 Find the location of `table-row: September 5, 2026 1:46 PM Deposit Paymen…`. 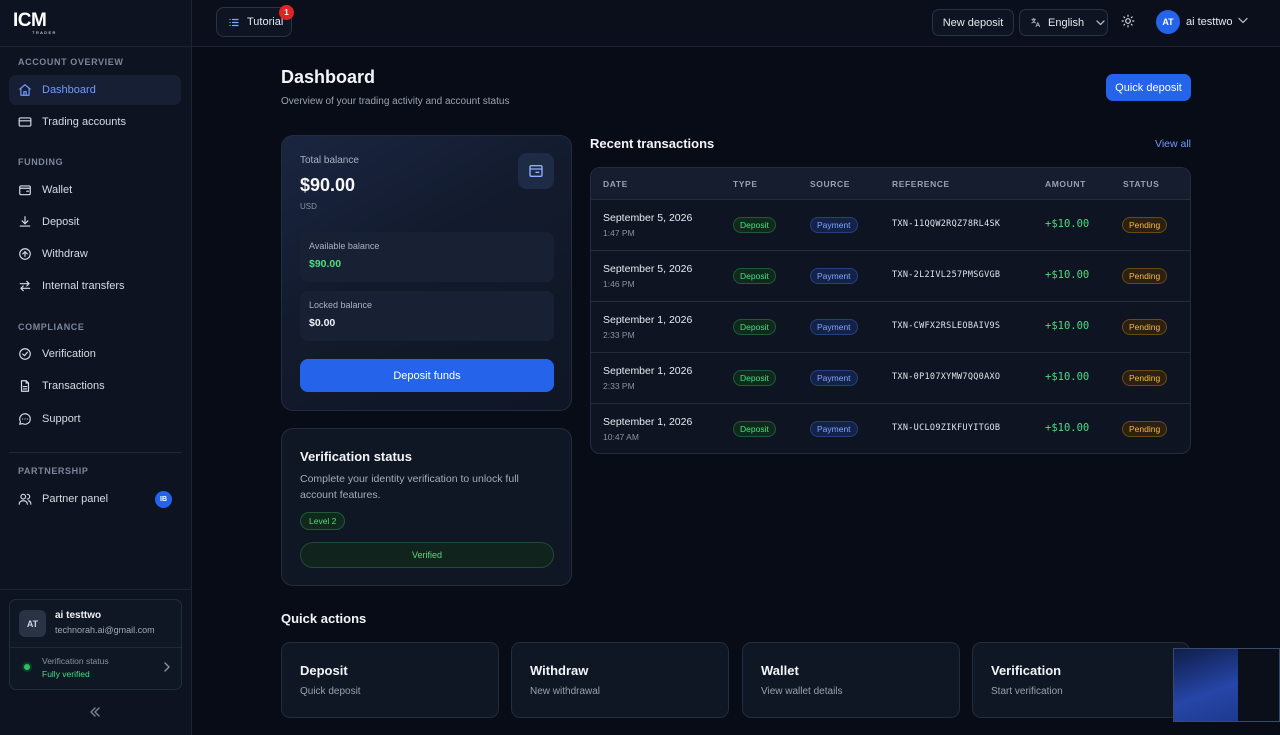

table-row: September 5, 2026 1:46 PM Deposit Paymen… is located at coordinates (890, 276).